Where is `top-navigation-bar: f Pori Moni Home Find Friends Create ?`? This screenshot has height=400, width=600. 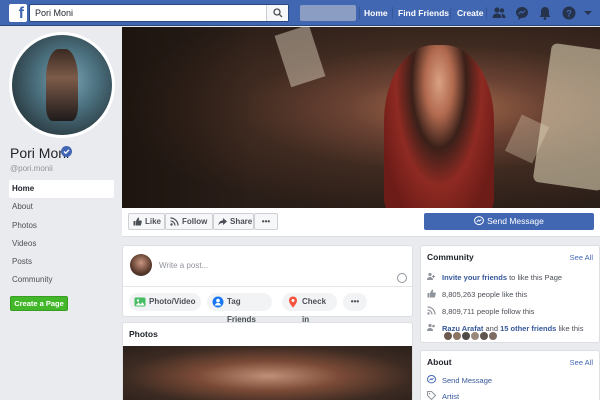 top-navigation-bar: f Pori Moni Home Find Friends Create ? is located at coordinates (300, 13).